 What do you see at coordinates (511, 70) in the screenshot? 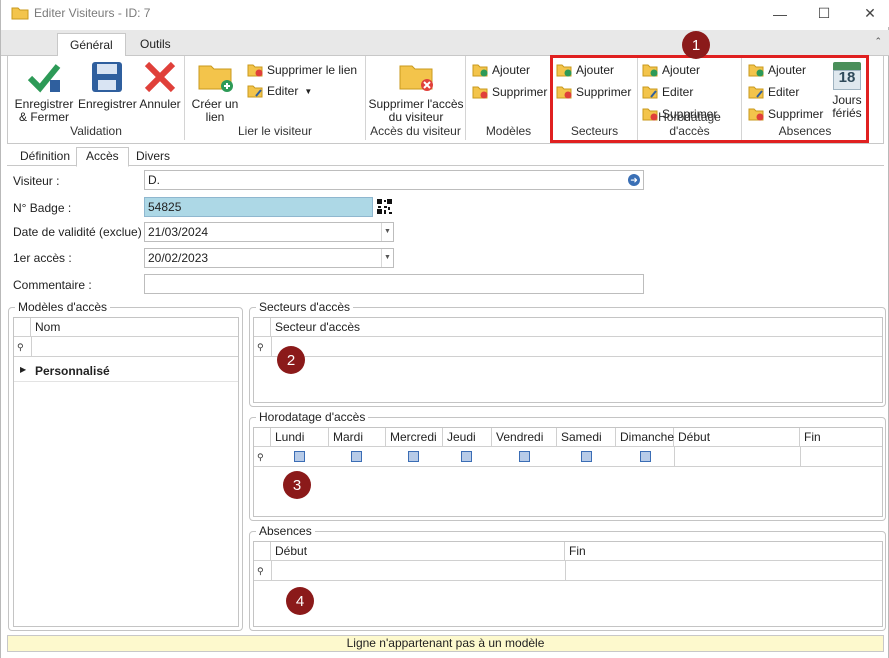
I see `modeles-add-label: Ajouter` at bounding box center [511, 70].